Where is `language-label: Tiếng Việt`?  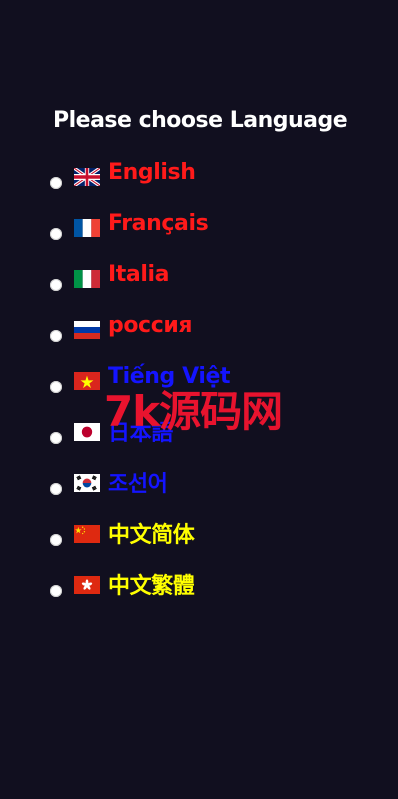
language-label: Tiếng Việt is located at coordinates (169, 376).